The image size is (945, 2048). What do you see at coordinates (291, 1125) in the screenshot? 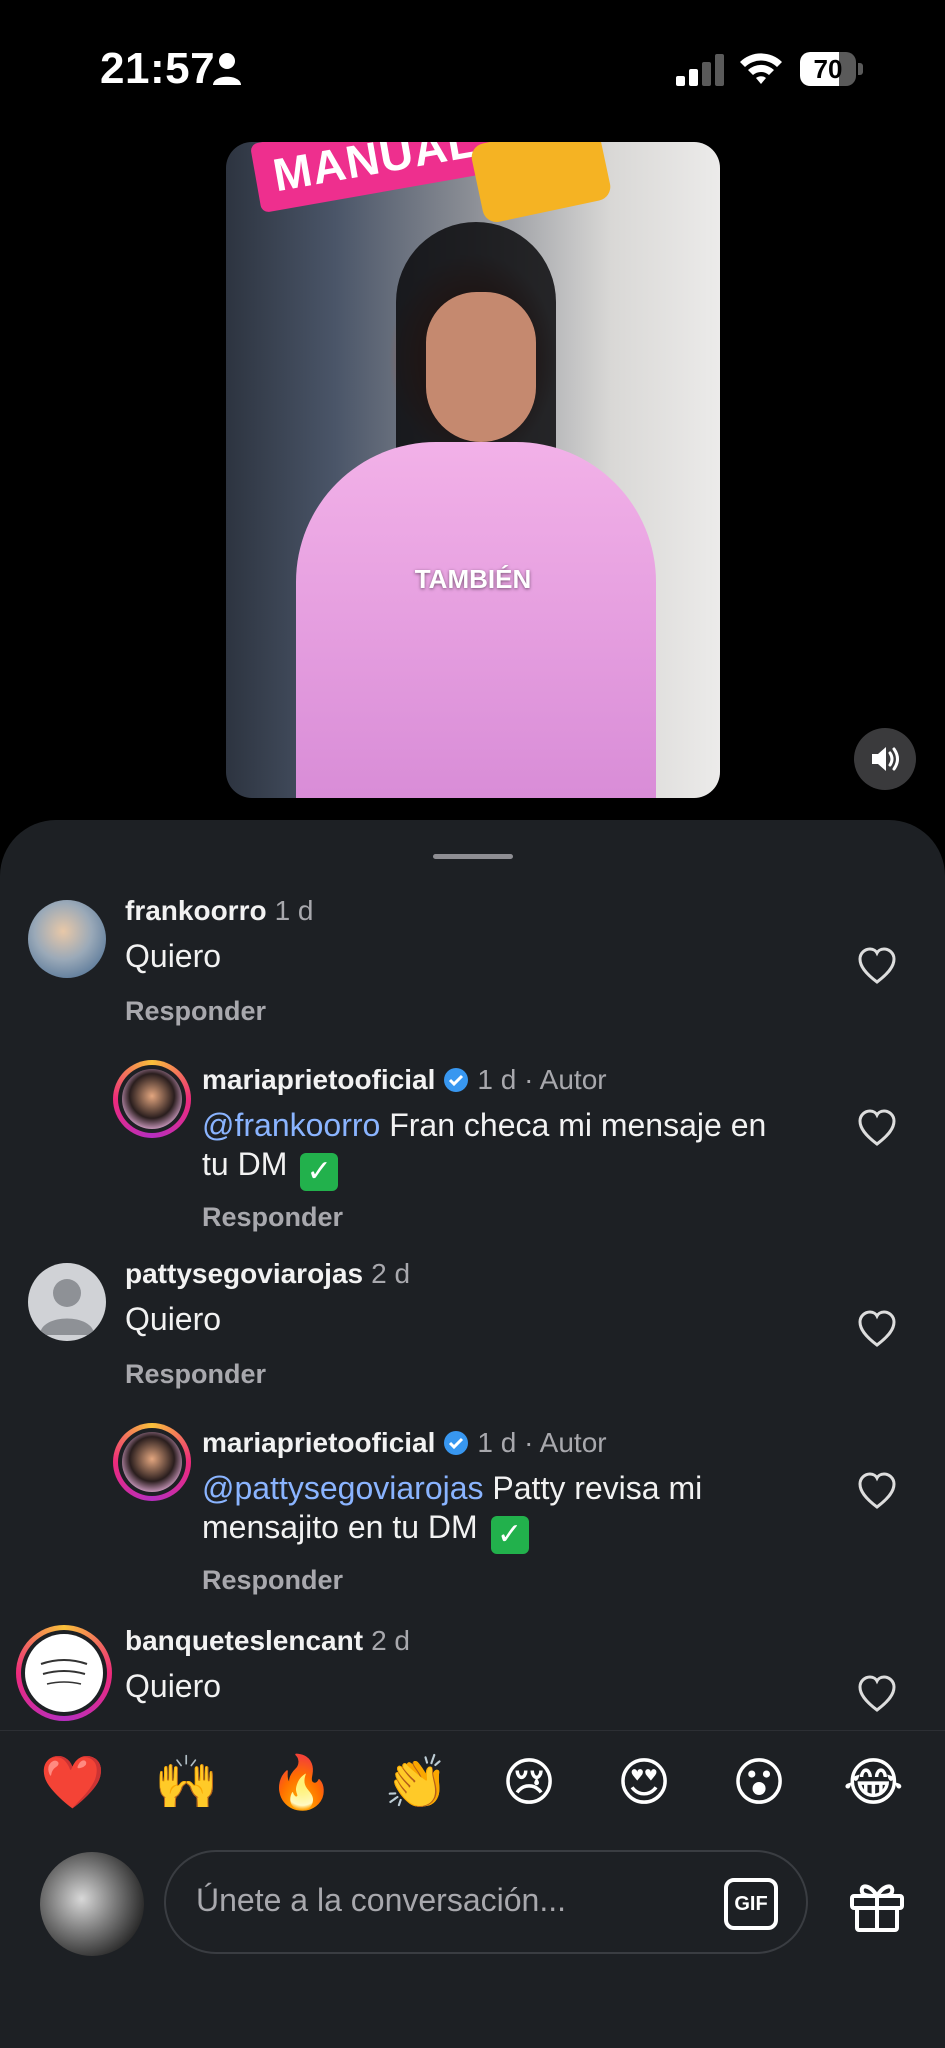
I see `comment-mention: @frankoorro` at bounding box center [291, 1125].